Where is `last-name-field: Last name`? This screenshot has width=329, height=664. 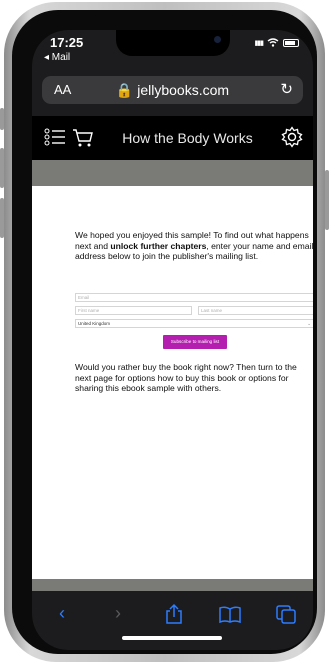 last-name-field: Last name is located at coordinates (255, 310).